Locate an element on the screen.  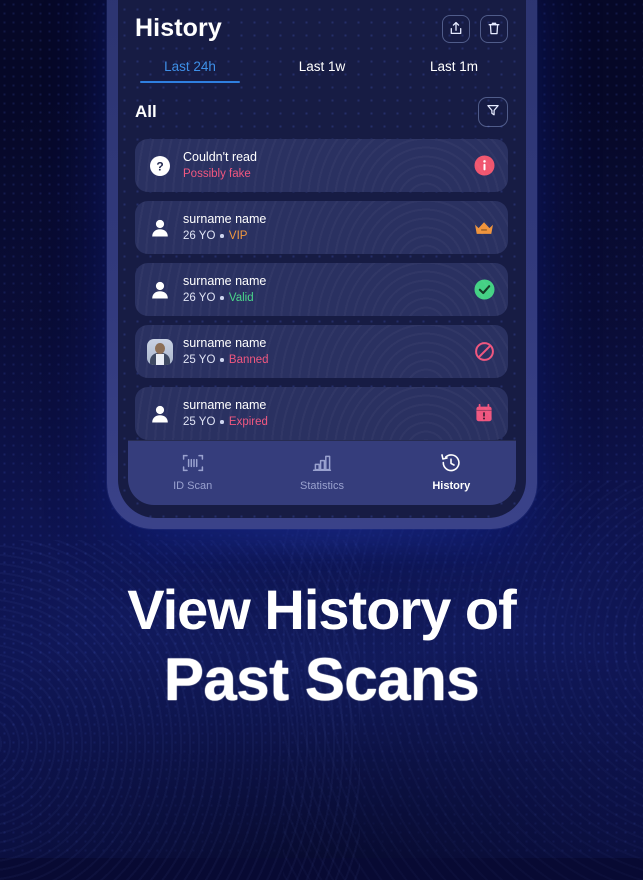
row-subtitle: Possibly fake is located at coordinates (328, 174).